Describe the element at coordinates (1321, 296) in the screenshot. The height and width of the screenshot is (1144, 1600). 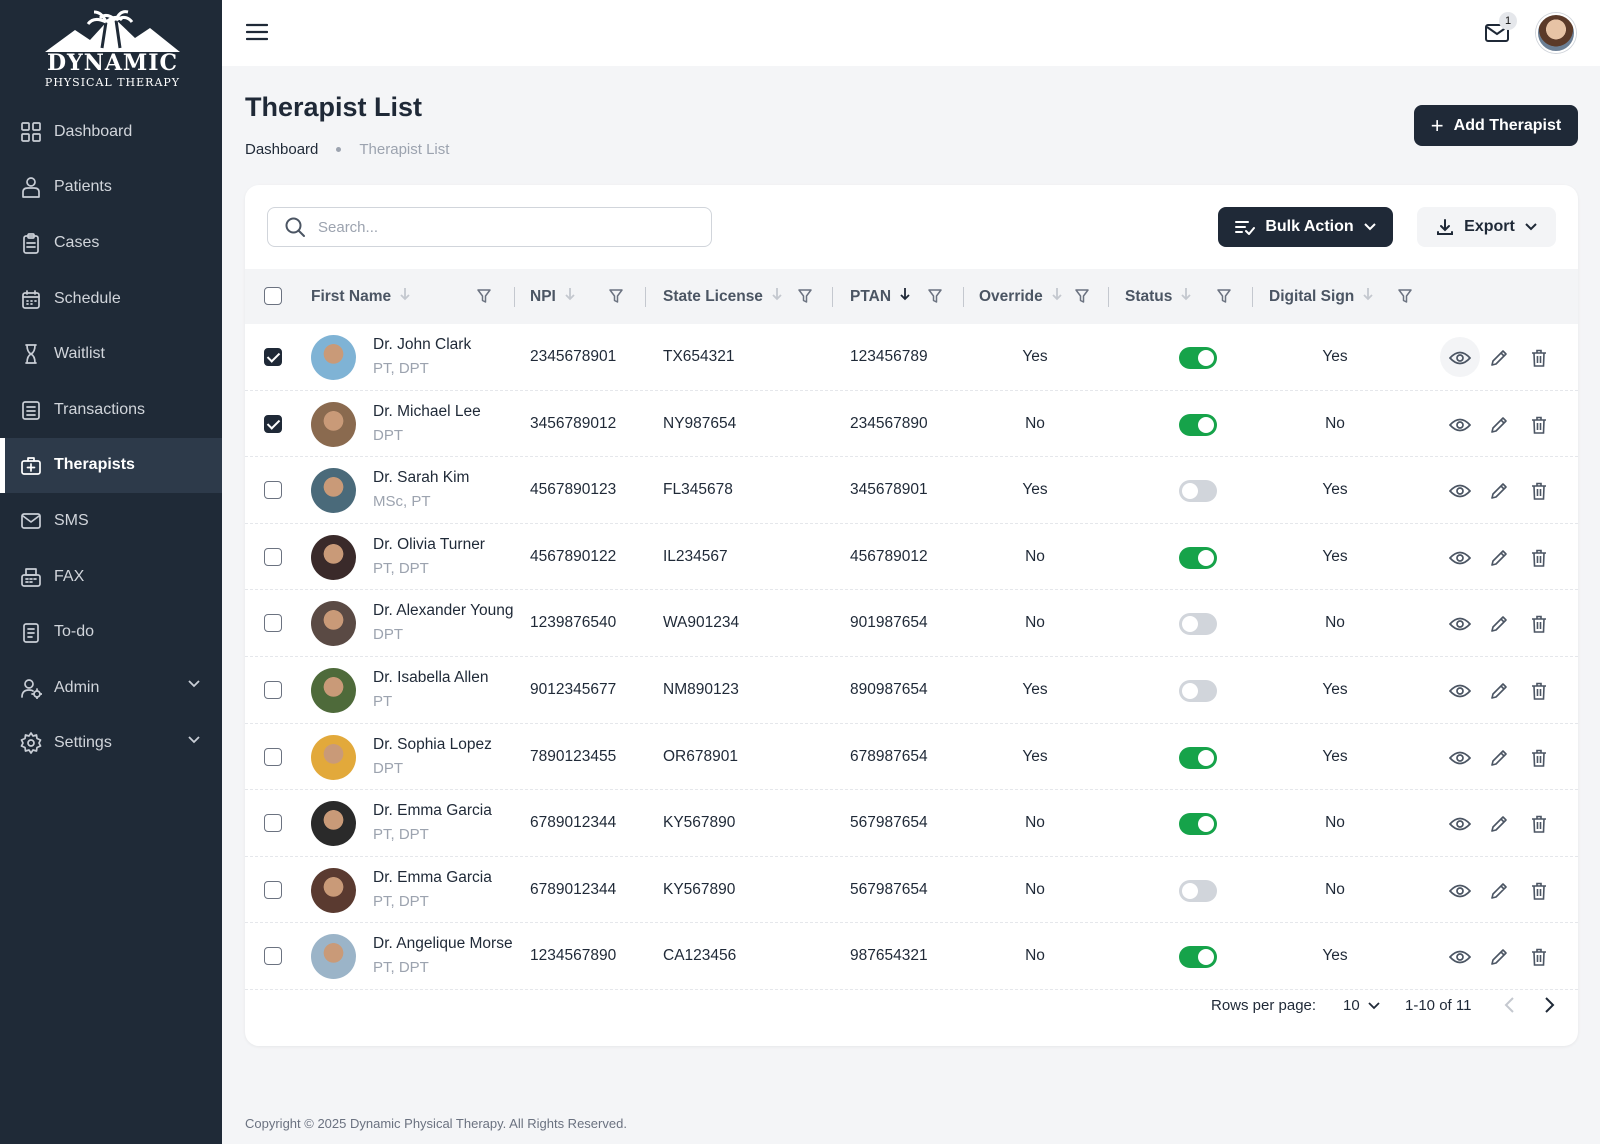
I see `column-header-digital-sign: Digital Sign` at that location.